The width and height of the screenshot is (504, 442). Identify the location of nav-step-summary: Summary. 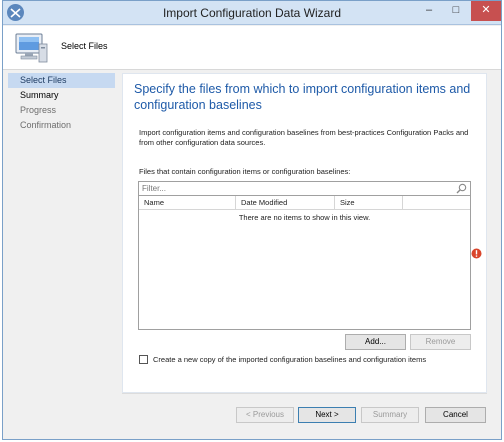
(61, 95).